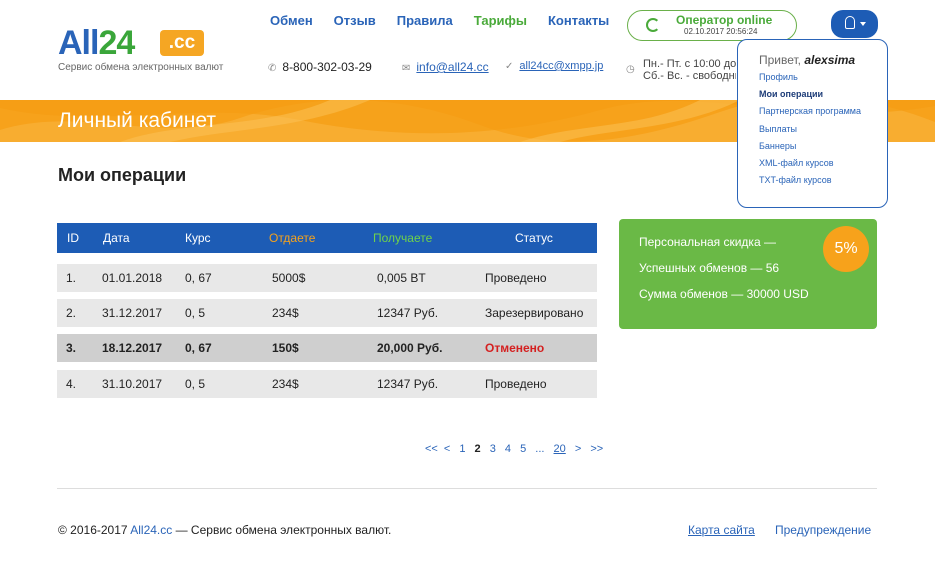 The image size is (935, 577). I want to click on page-prev: <, so click(447, 449).